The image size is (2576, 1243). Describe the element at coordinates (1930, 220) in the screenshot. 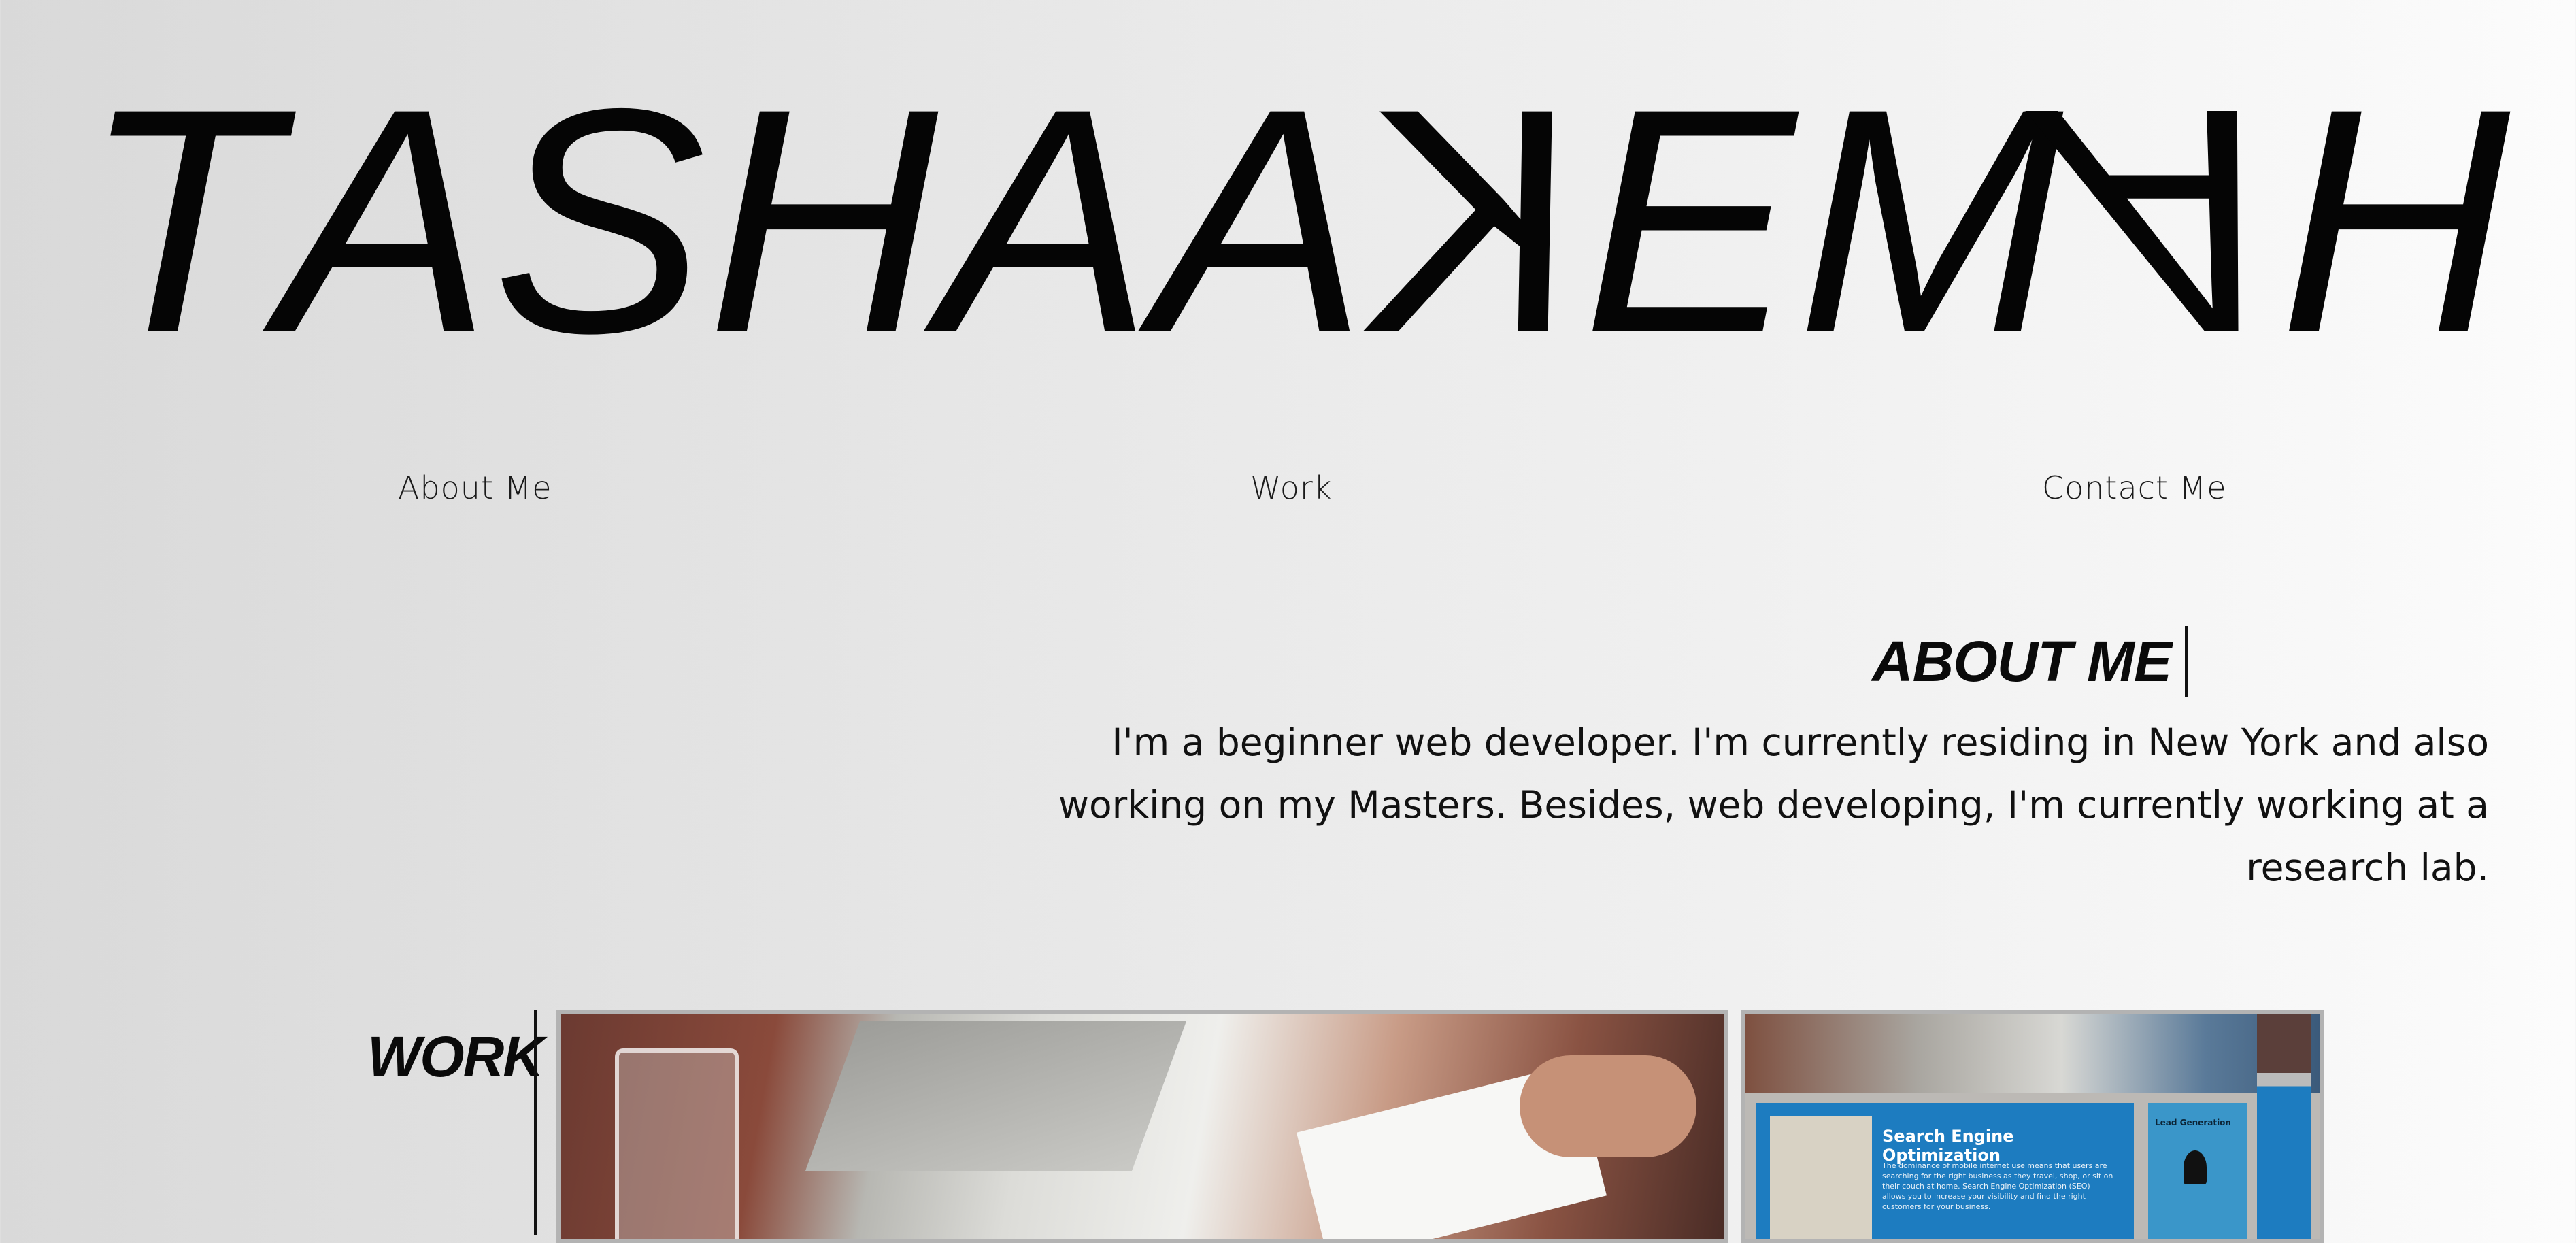

I see `logo-letter: M` at that location.